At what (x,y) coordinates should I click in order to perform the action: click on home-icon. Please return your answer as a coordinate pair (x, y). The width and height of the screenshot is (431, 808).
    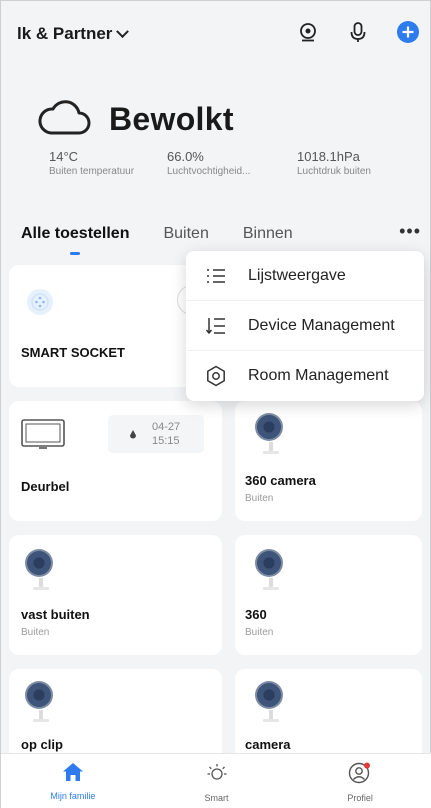
    Looking at the image, I should click on (73, 774).